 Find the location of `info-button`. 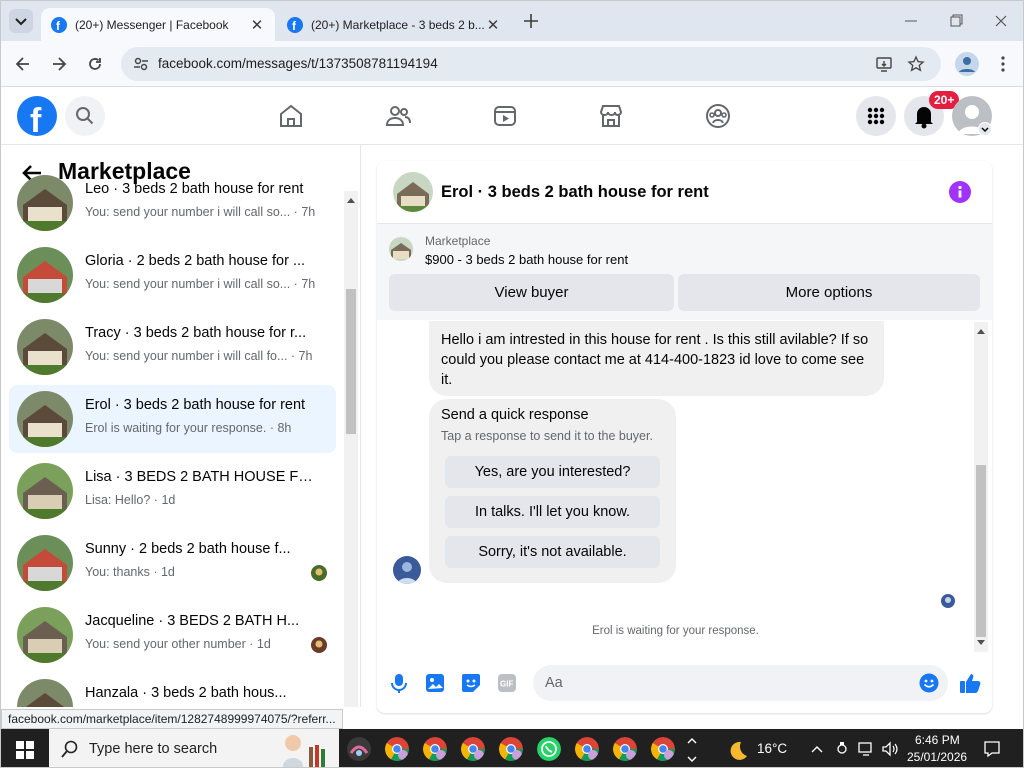

info-button is located at coordinates (960, 192).